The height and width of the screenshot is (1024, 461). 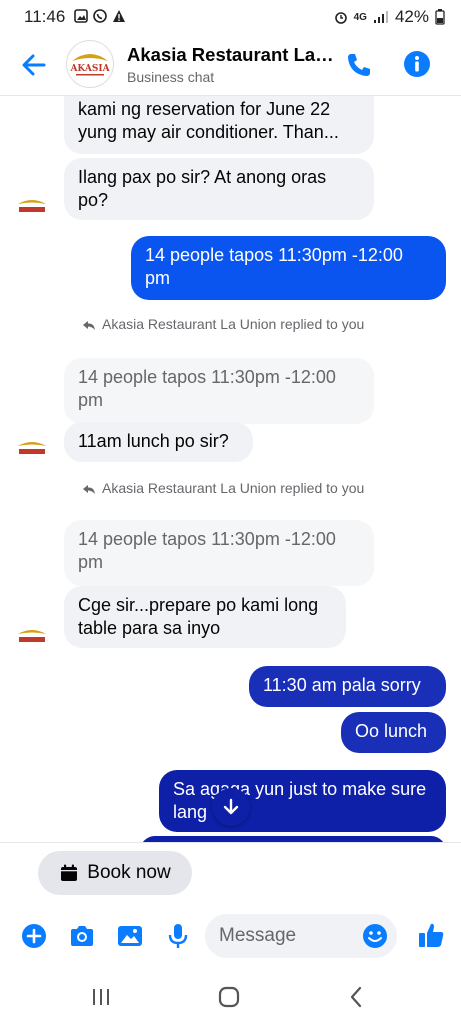 I want to click on phone-icon, so click(x=359, y=65).